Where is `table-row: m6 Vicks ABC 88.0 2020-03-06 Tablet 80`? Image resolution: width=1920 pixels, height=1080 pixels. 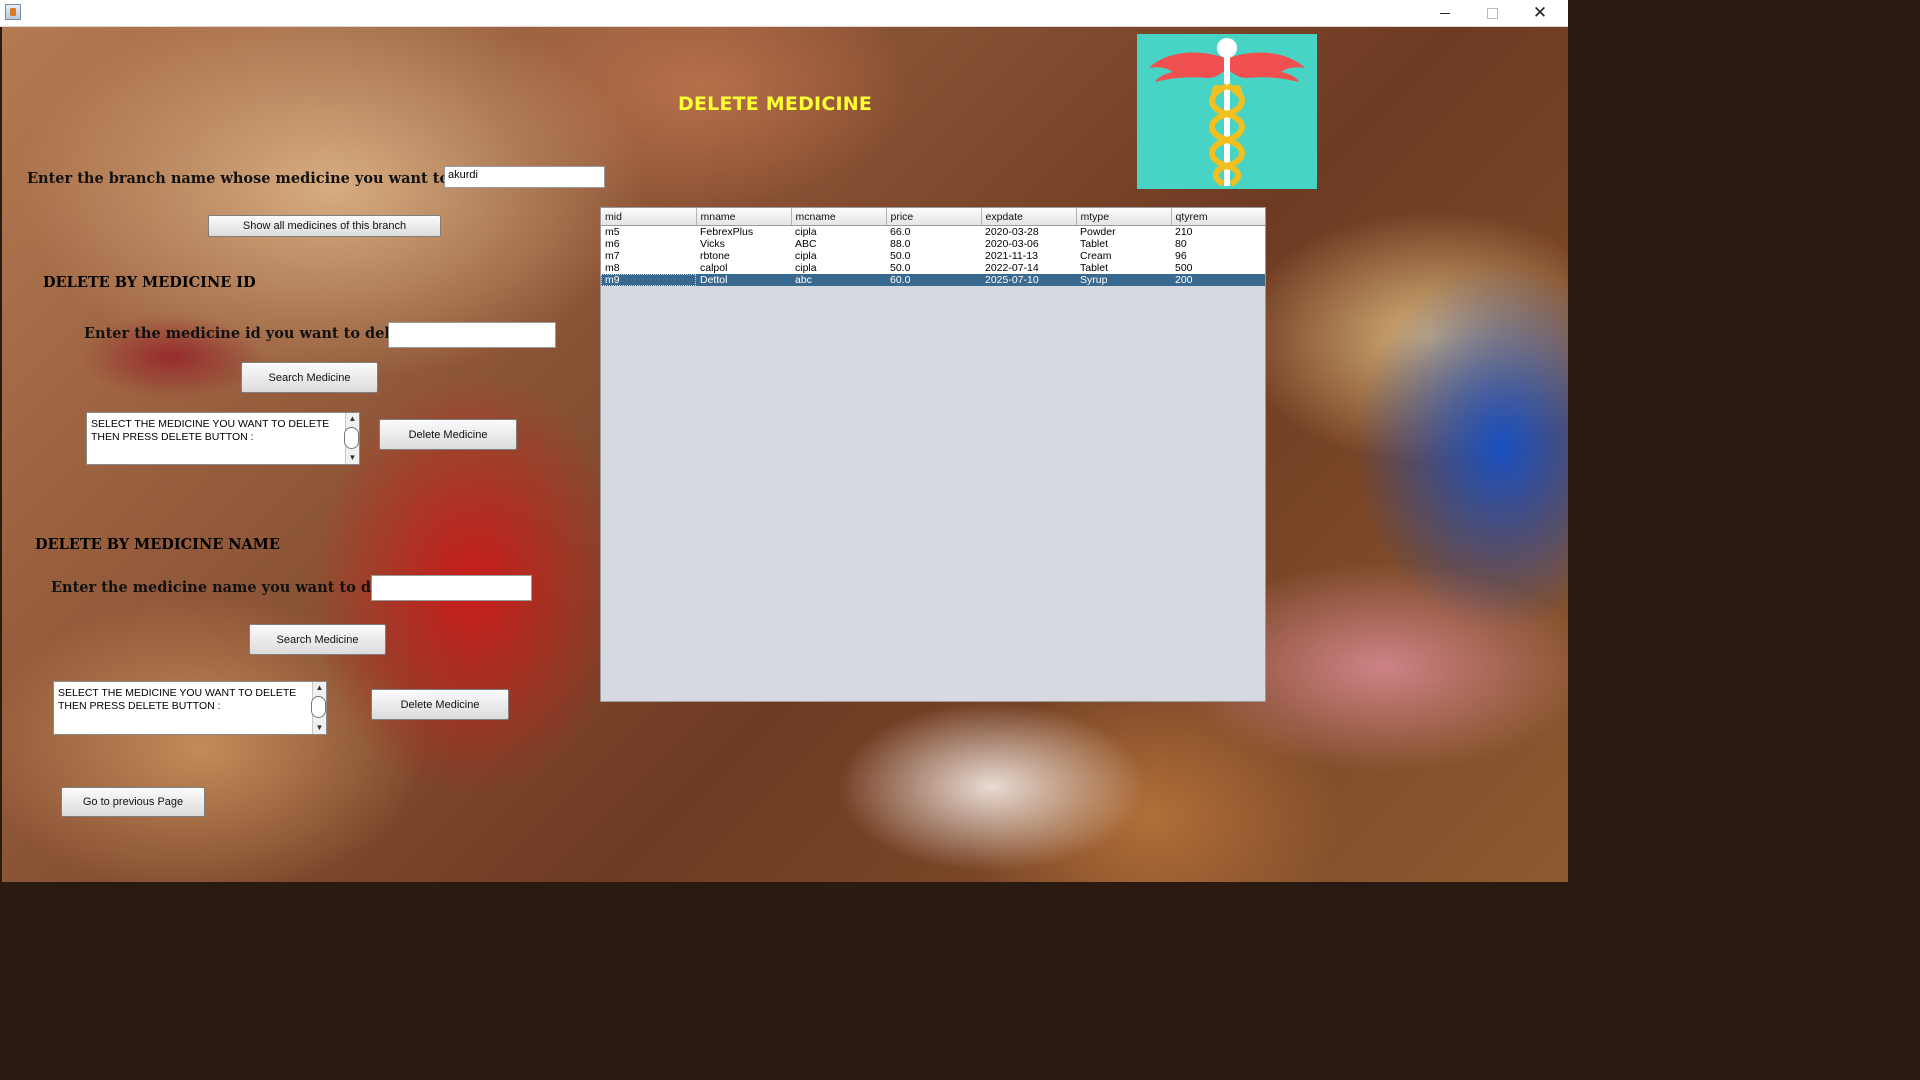
table-row: m6 Vicks ABC 88.0 2020-03-06 Tablet 80 is located at coordinates (933, 244).